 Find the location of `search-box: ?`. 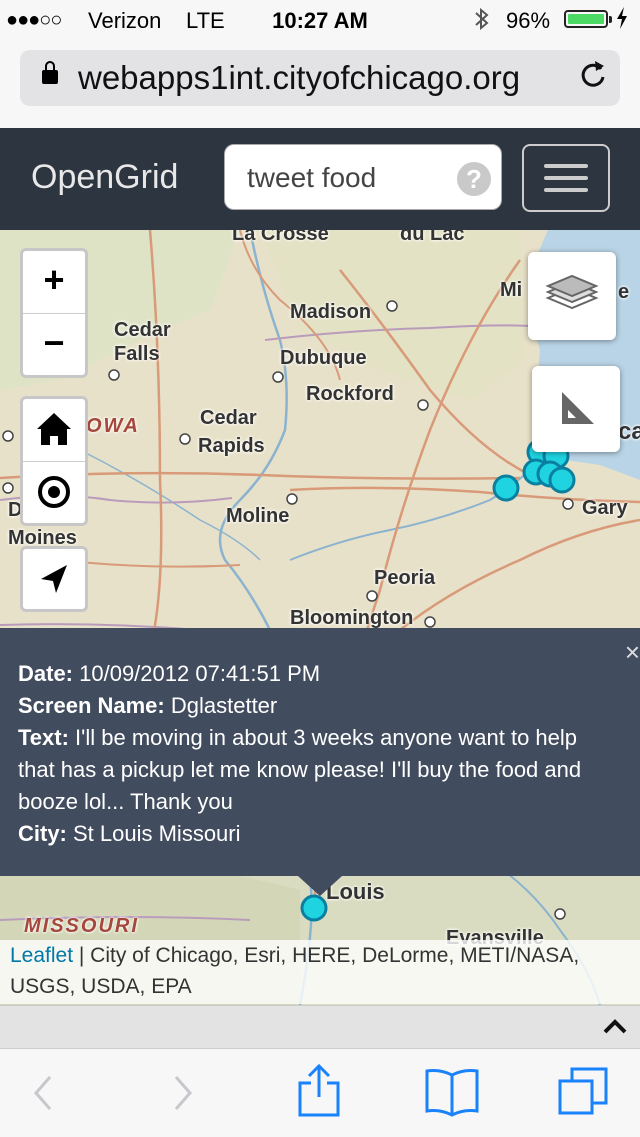

search-box: ? is located at coordinates (363, 177).